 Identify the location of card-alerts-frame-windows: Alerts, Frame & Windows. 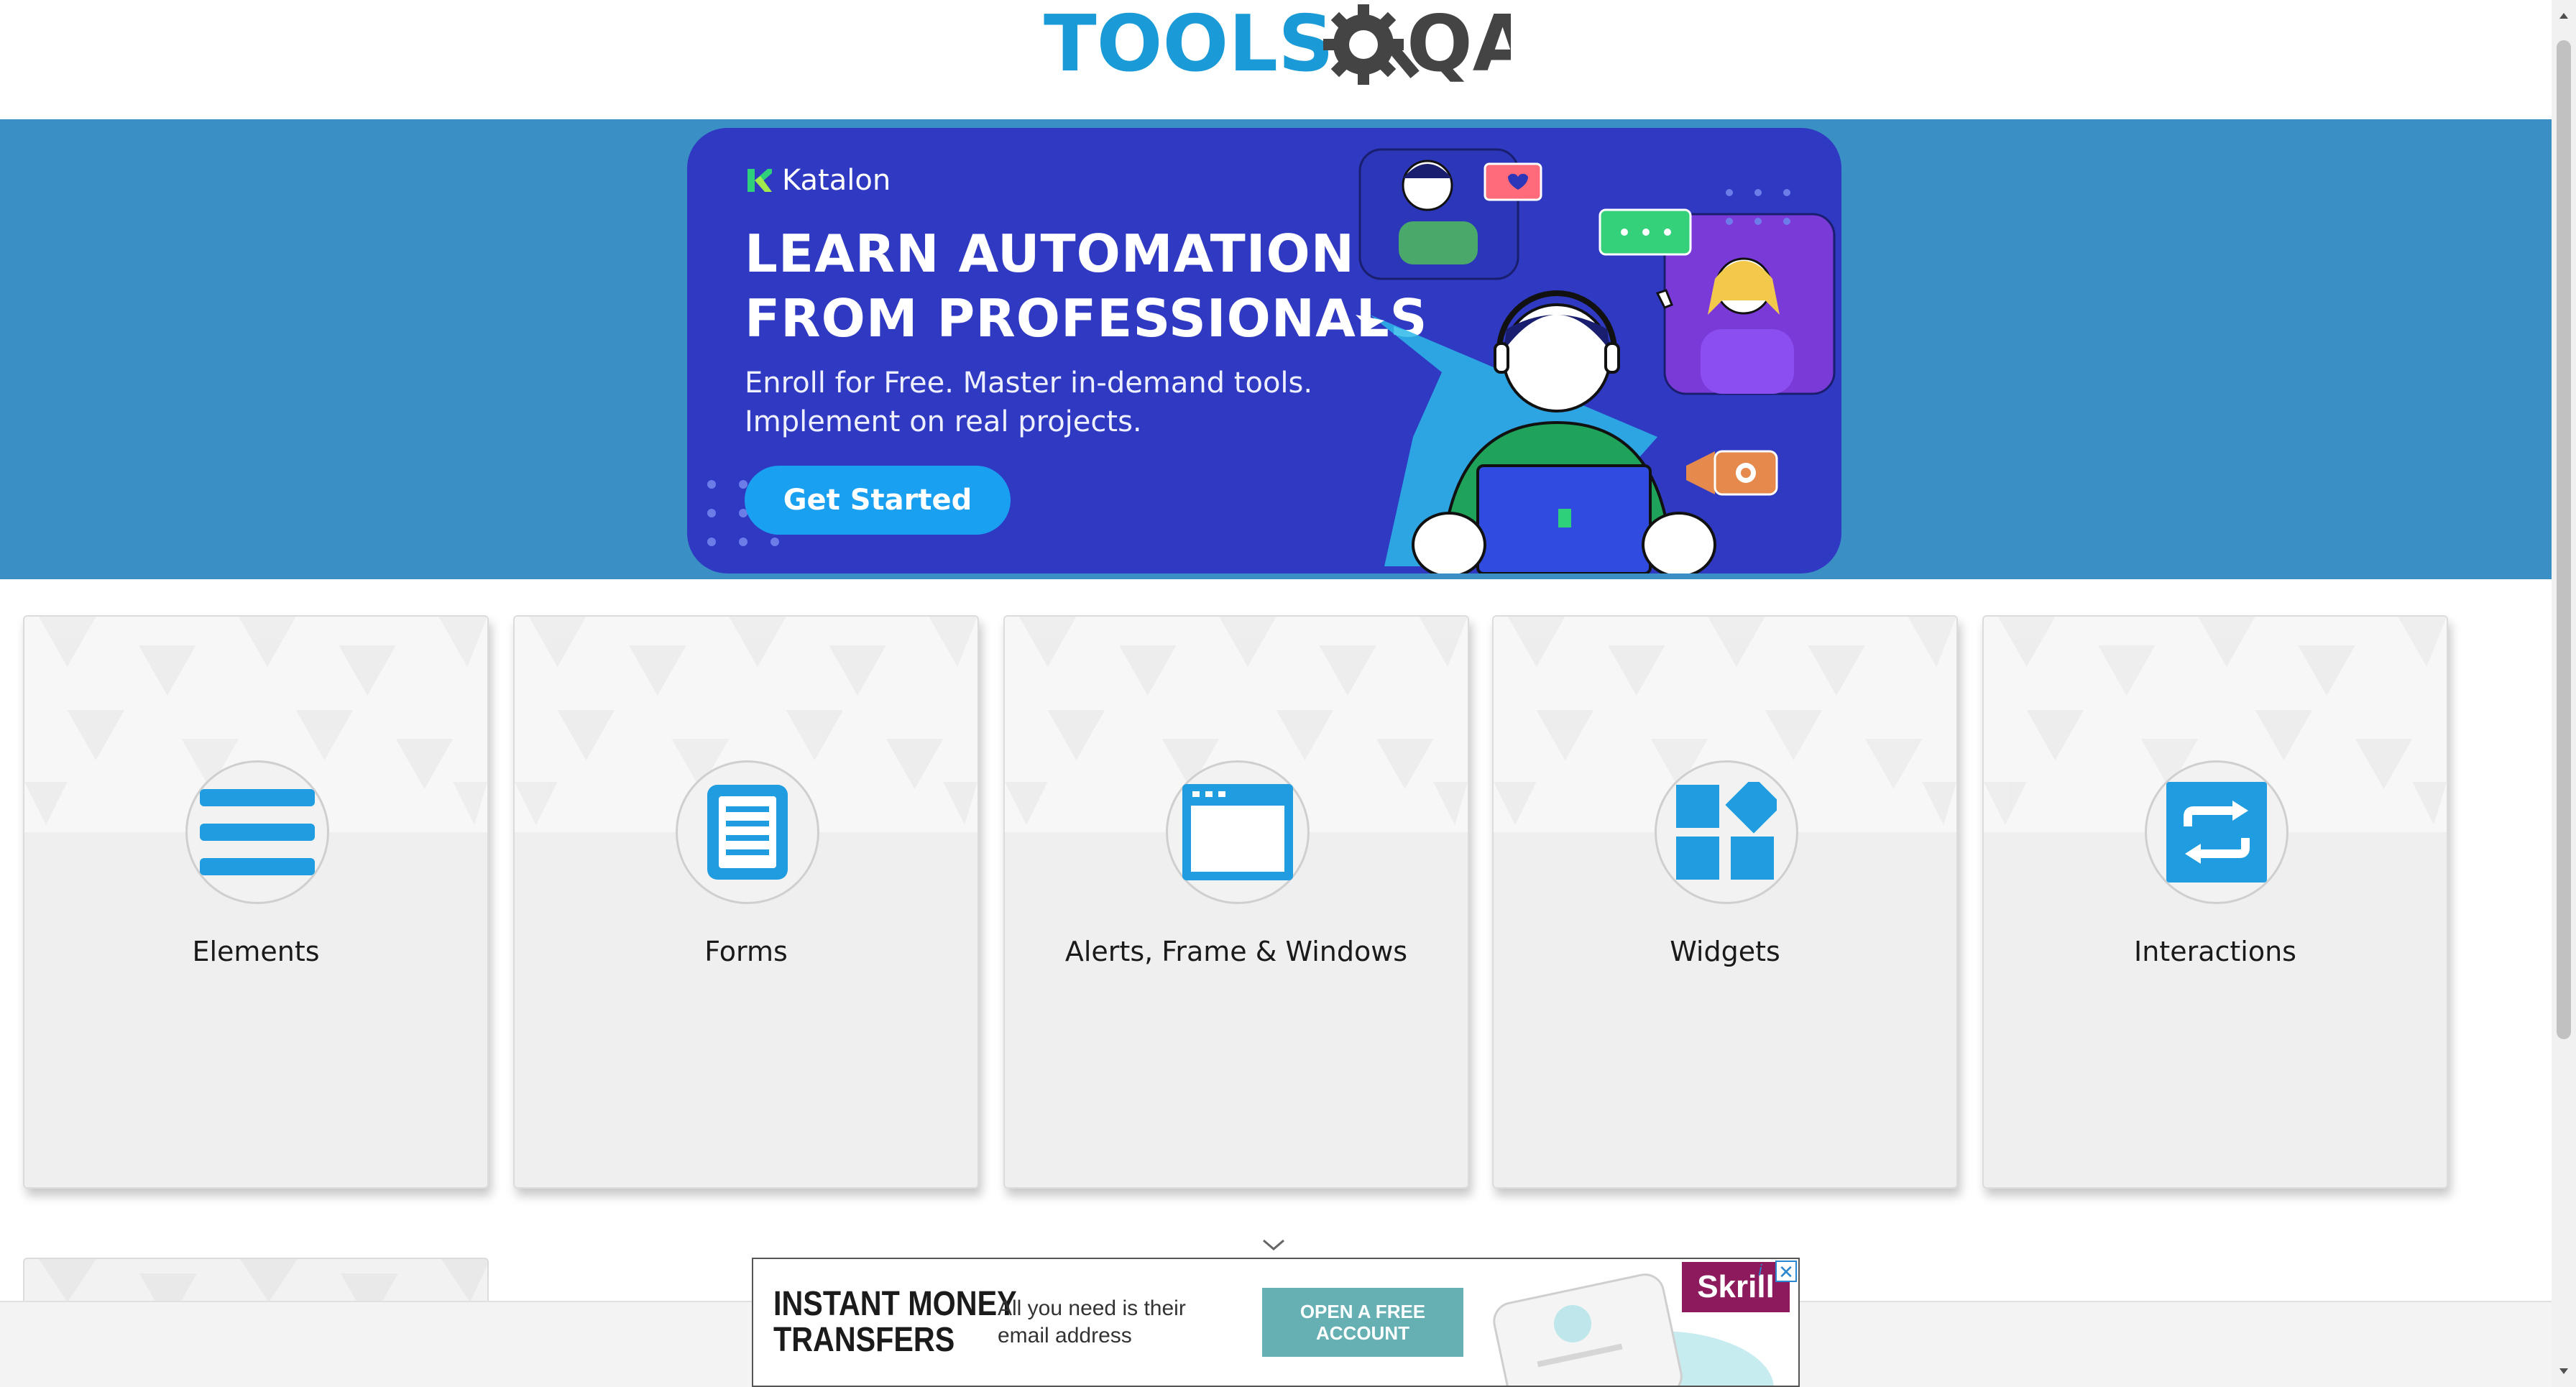
(1236, 902).